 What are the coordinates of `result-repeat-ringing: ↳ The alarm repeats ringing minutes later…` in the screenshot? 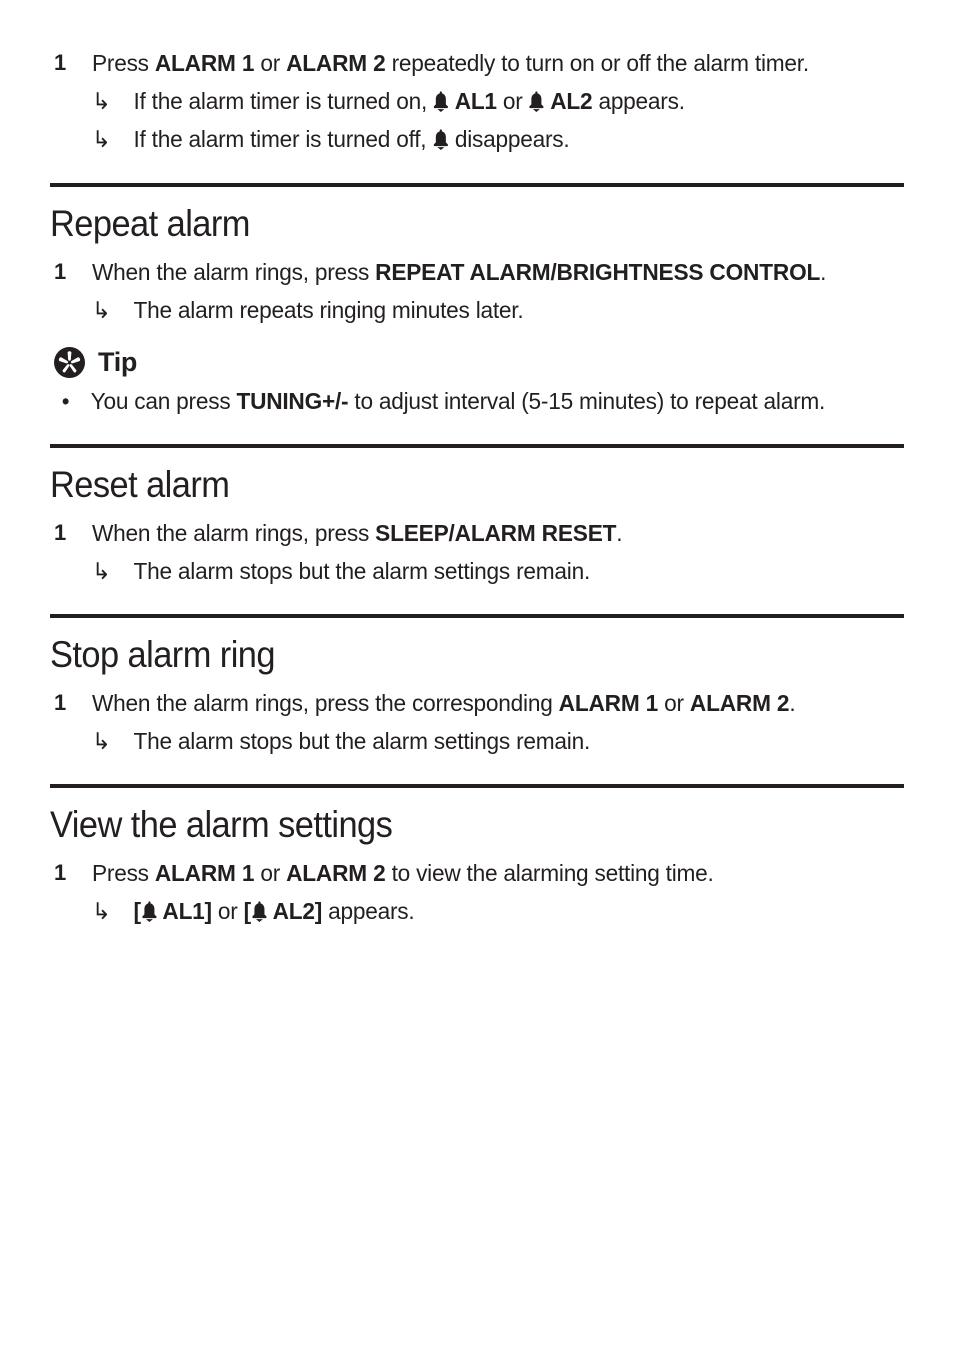 It's located at (485, 310).